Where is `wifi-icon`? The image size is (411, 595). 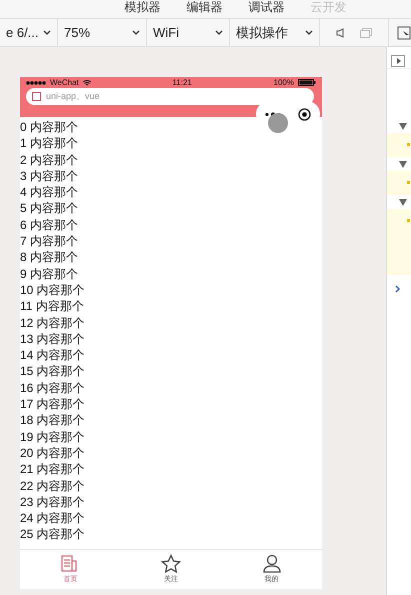 wifi-icon is located at coordinates (86, 83).